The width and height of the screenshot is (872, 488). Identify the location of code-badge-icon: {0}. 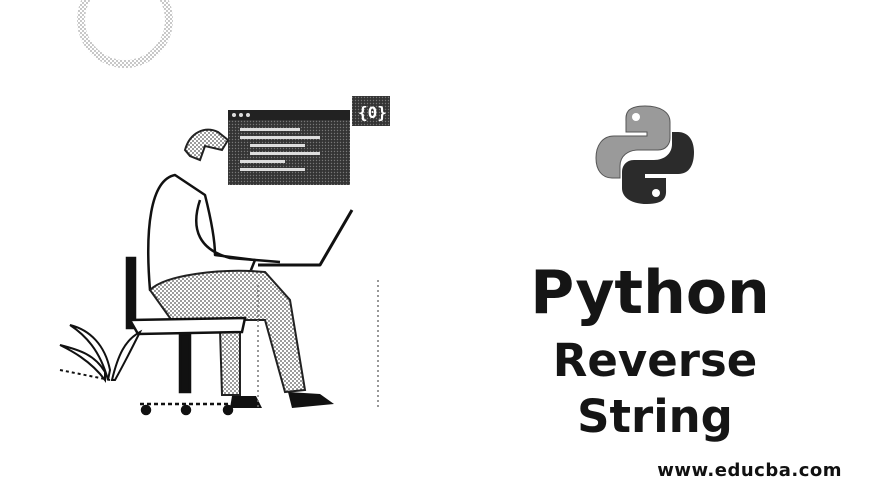
(371, 111).